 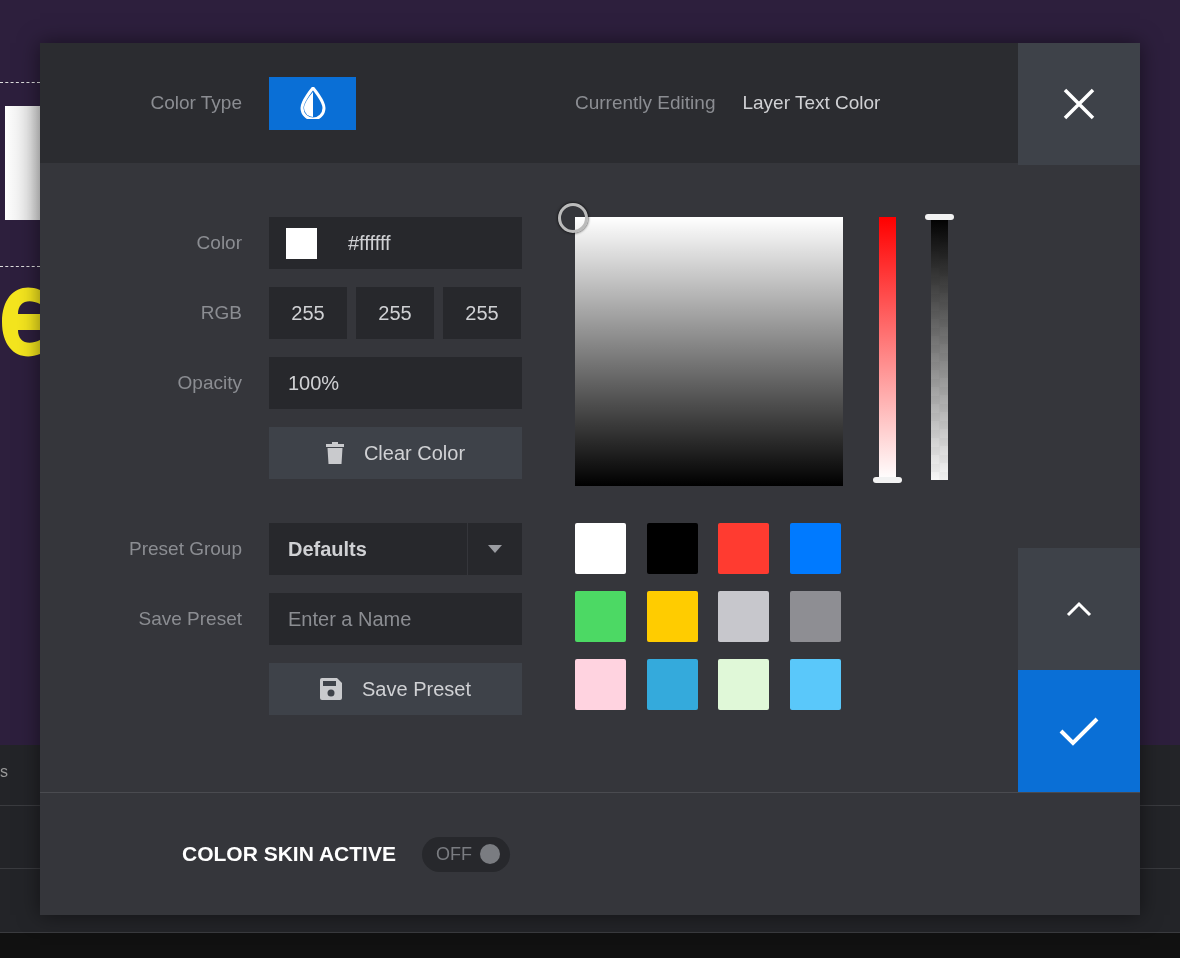 What do you see at coordinates (495, 549) in the screenshot?
I see `caret-icon` at bounding box center [495, 549].